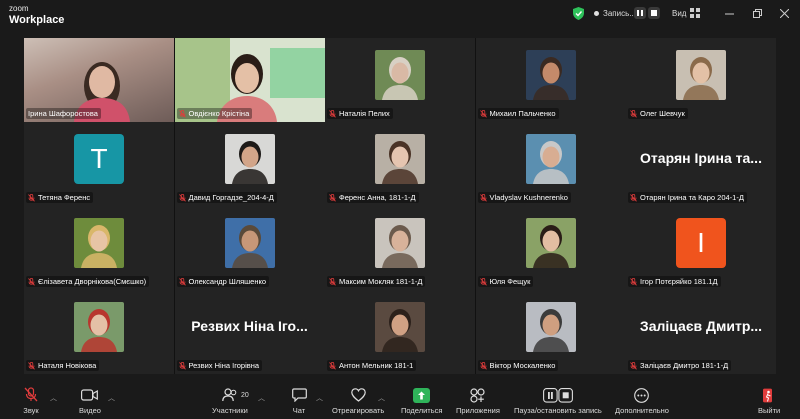  Describe the element at coordinates (769, 410) in the screenshot. I see `leave-label: Выйти` at that location.